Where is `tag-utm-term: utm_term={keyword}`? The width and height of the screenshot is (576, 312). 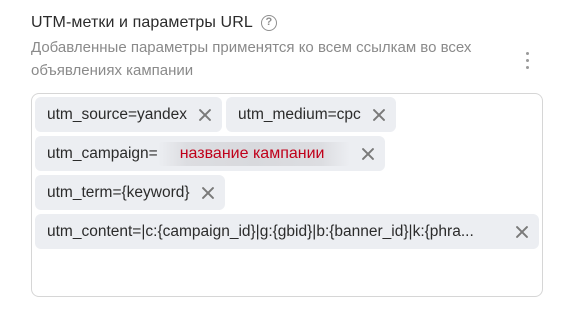
tag-utm-term: utm_term={keyword} is located at coordinates (130, 192).